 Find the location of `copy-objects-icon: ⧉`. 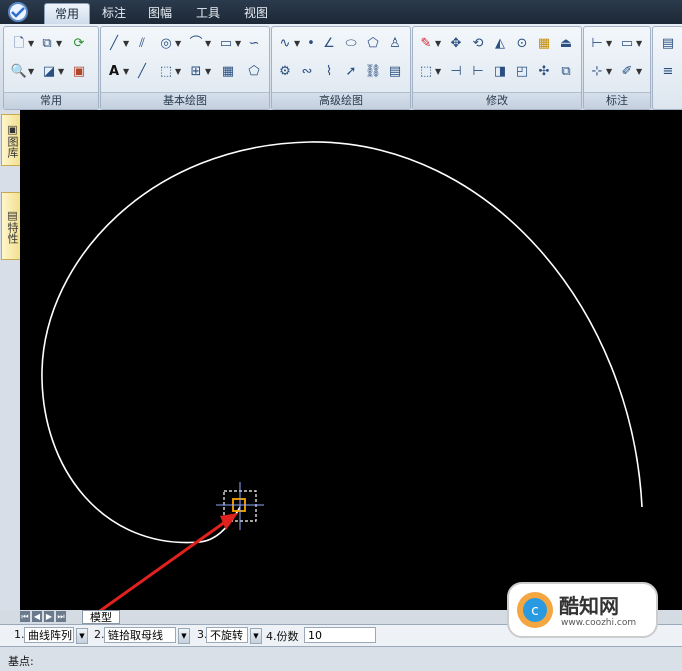

copy-objects-icon: ⧉ is located at coordinates (566, 72).